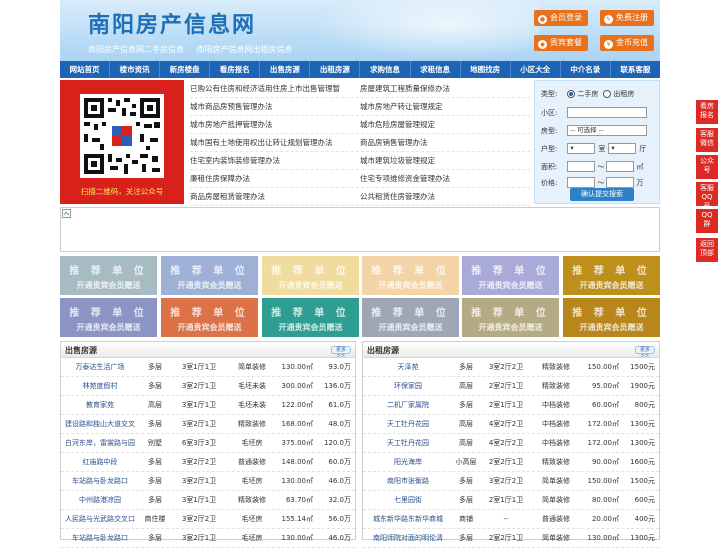  Describe the element at coordinates (707, 196) in the screenshot. I see `side-qq-service: 客服 QQ 号` at that location.